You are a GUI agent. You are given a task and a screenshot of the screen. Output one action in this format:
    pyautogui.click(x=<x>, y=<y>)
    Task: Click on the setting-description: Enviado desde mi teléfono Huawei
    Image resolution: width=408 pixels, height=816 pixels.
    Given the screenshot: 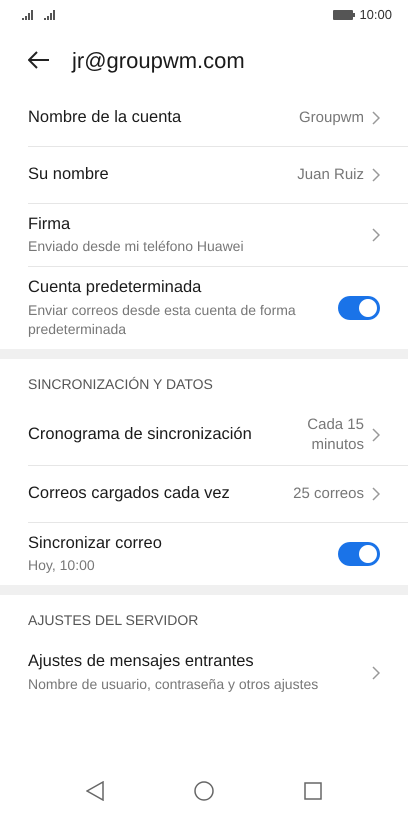 What is the action you would take?
    pyautogui.click(x=136, y=246)
    